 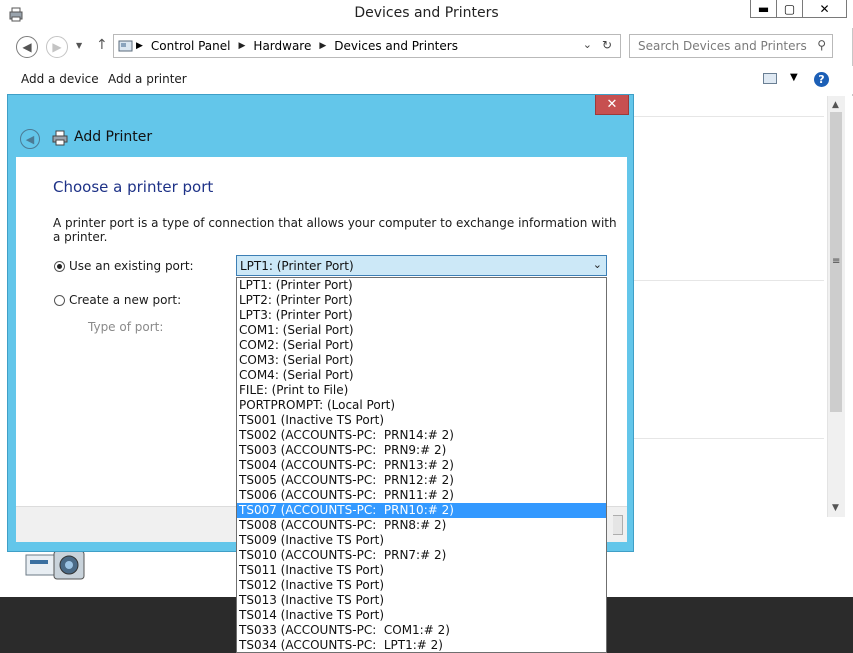 What do you see at coordinates (125, 46) in the screenshot?
I see `control-panel-icon` at bounding box center [125, 46].